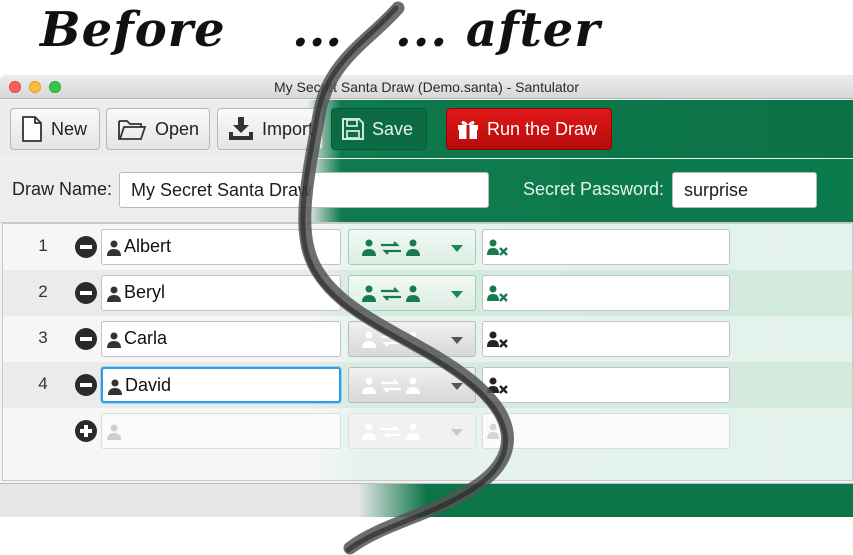  I want to click on caption-after-word: after, so click(533, 30).